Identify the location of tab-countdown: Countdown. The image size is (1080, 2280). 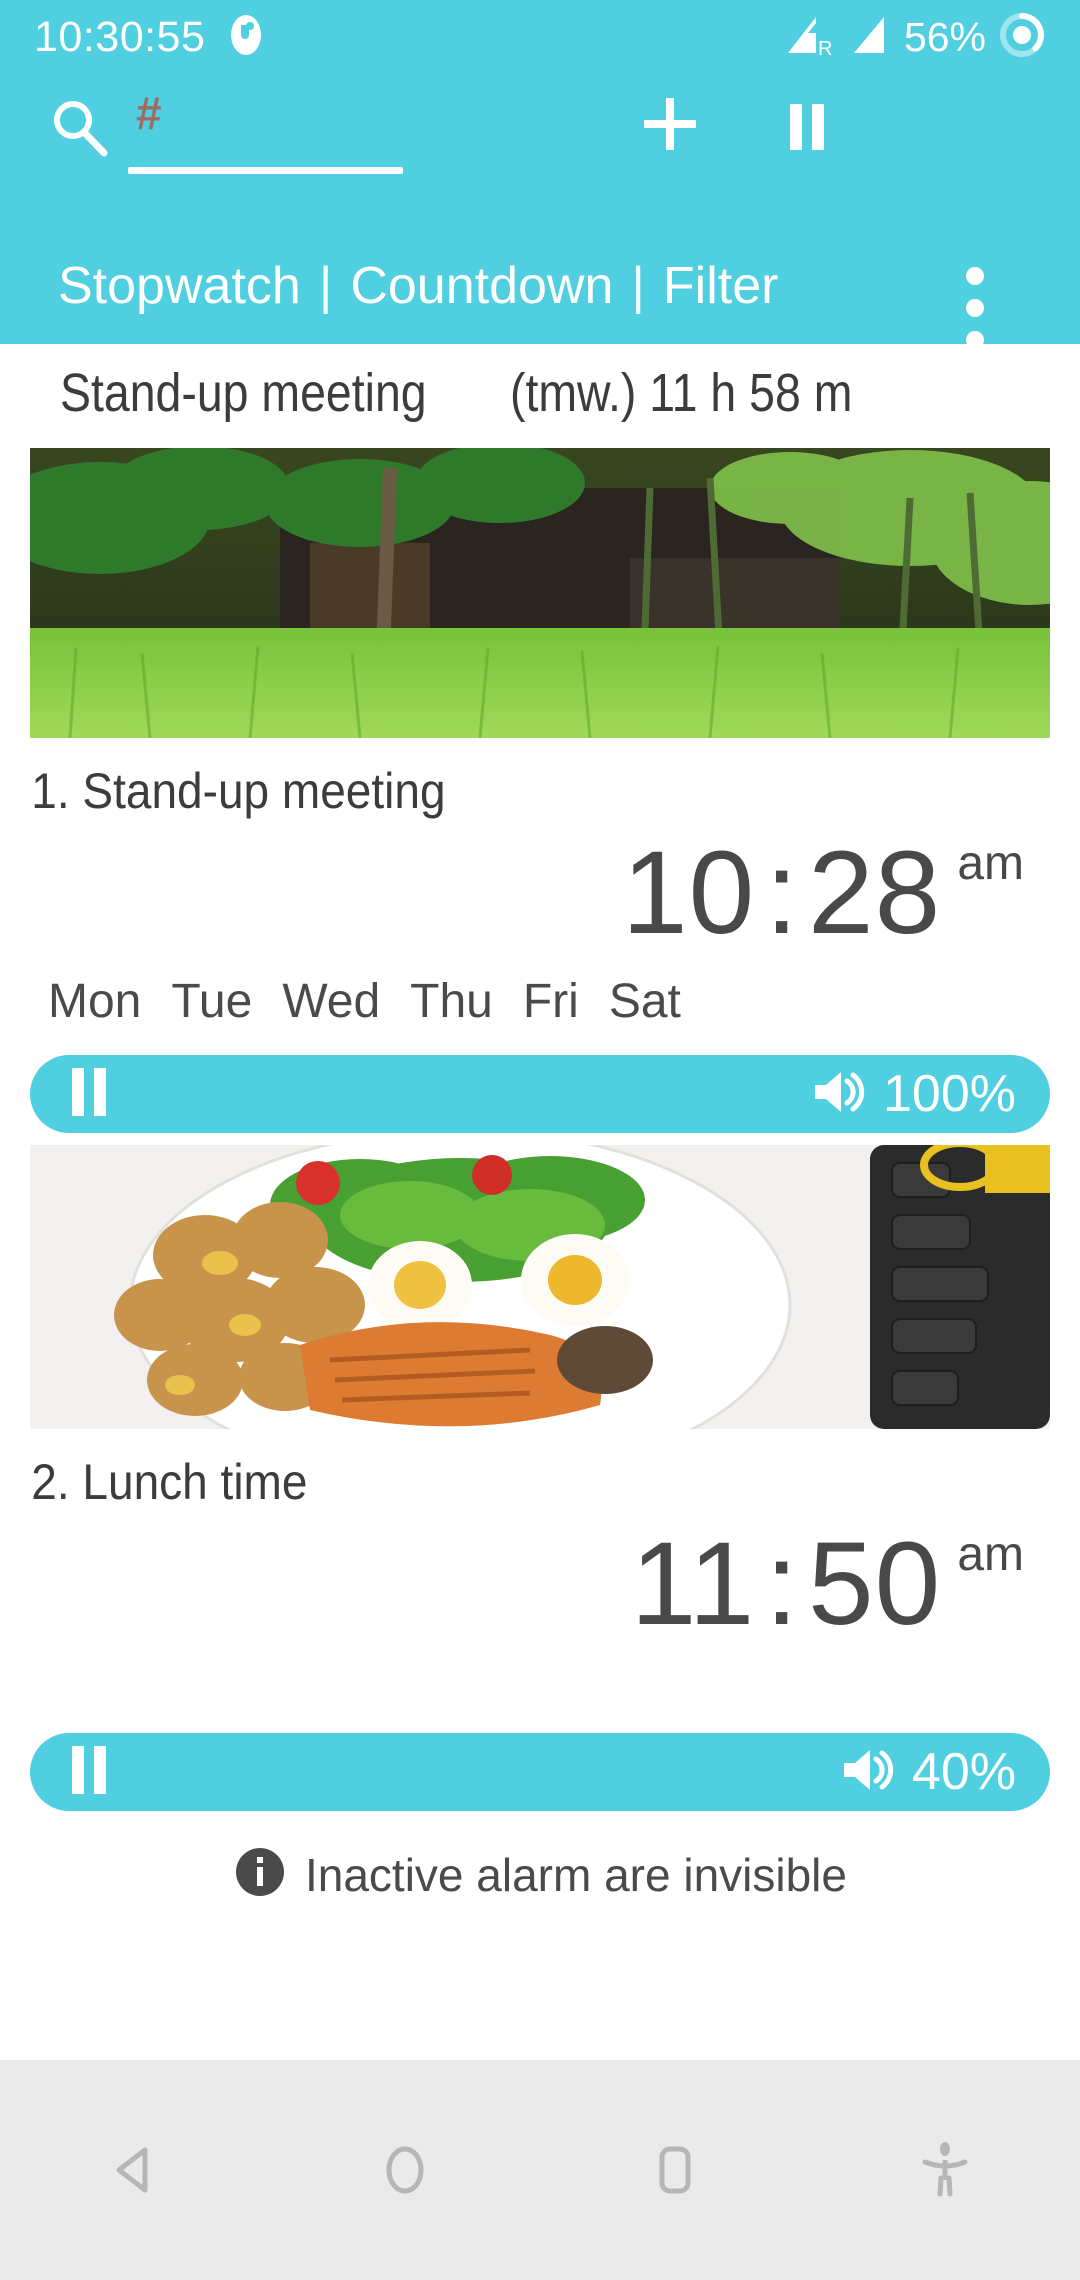
(481, 286).